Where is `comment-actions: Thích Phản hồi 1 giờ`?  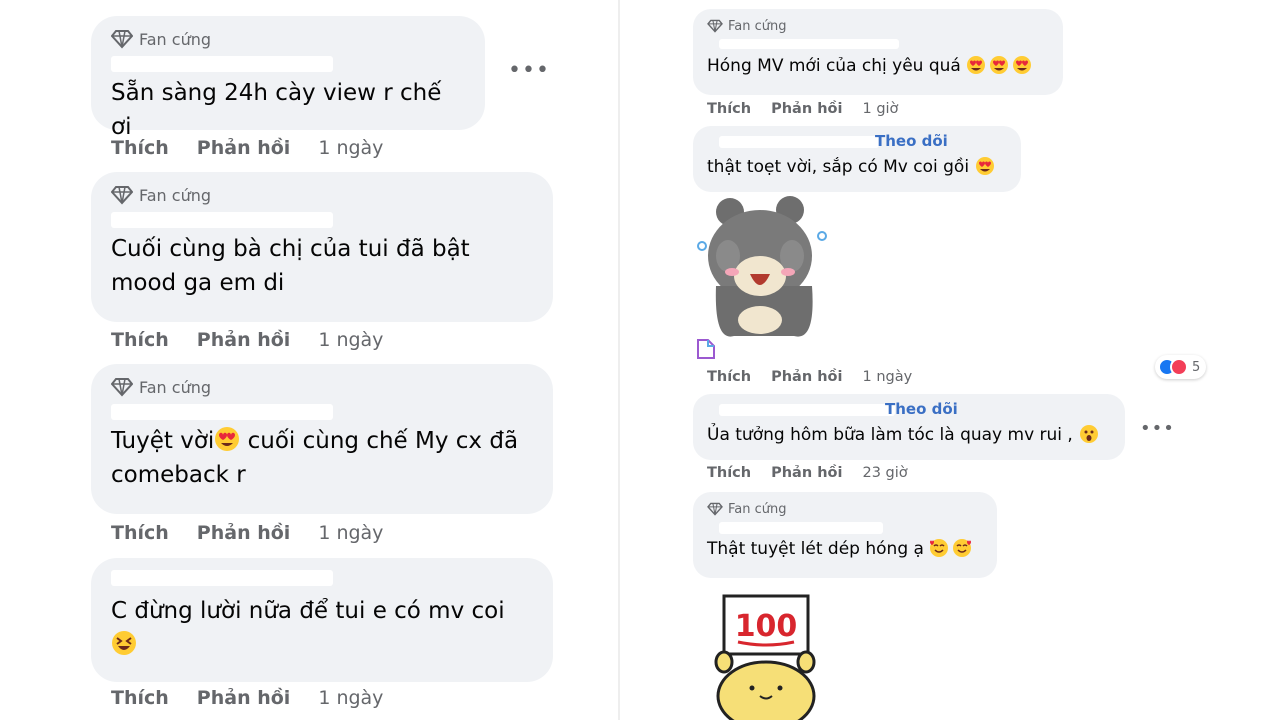
comment-actions: Thích Phản hồi 1 giờ is located at coordinates (802, 109).